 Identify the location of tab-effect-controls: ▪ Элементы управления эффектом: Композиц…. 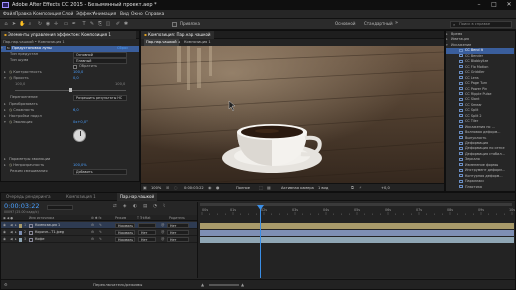
(68, 35).